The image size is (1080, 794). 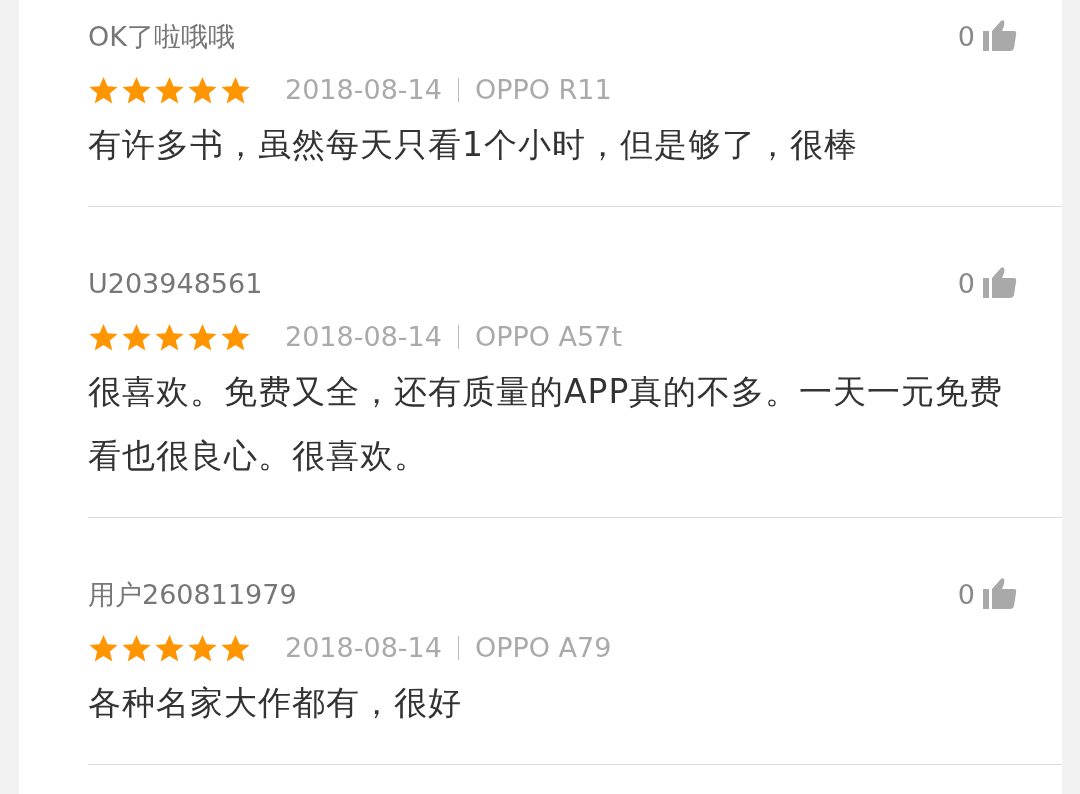 What do you see at coordinates (546, 424) in the screenshot?
I see `review-text: 很喜欢。免费又全，还有质量的APP真的不多。一天一元免费看也很良心。很喜欢。` at bounding box center [546, 424].